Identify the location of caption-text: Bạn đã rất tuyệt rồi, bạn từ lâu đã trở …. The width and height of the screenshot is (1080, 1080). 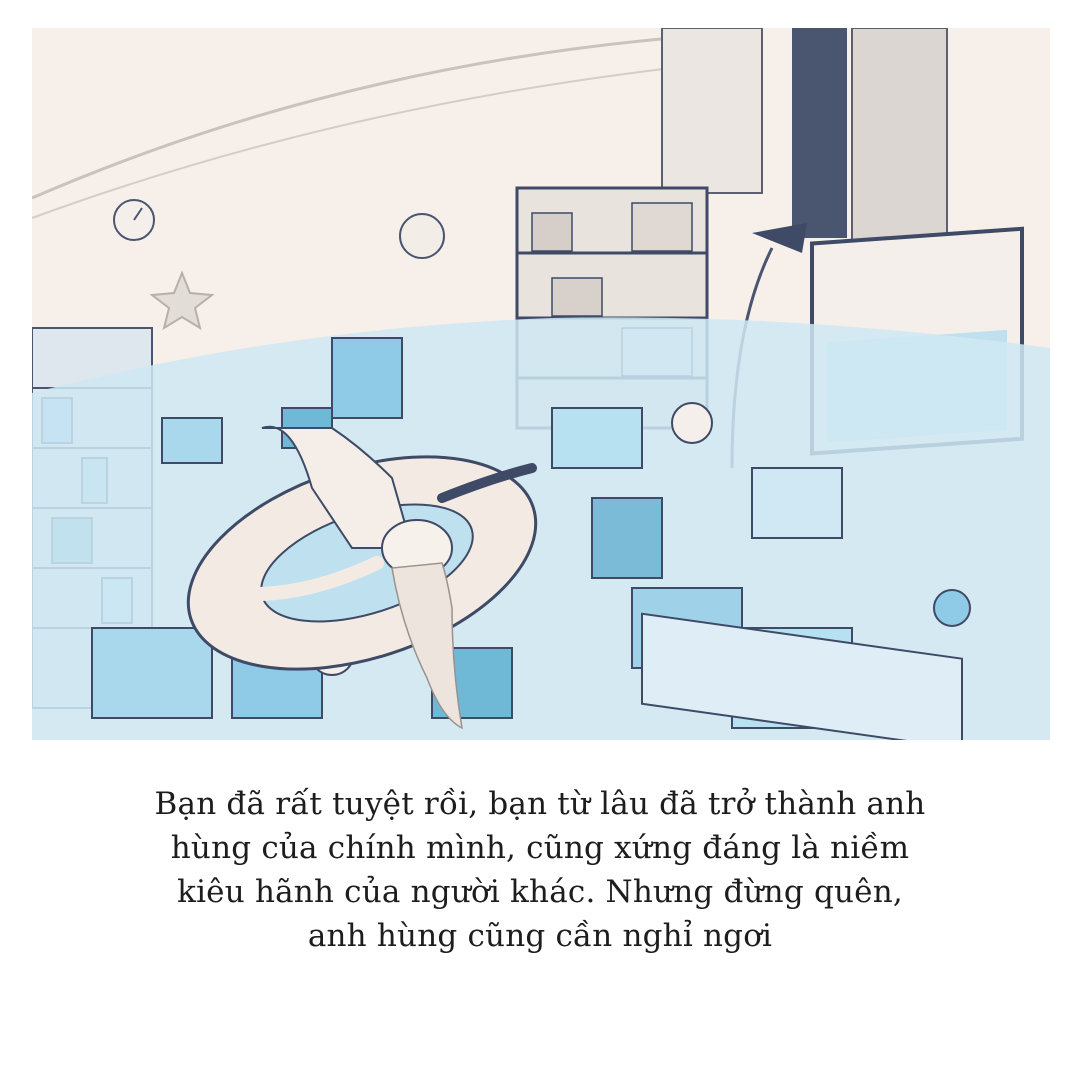
(540, 870).